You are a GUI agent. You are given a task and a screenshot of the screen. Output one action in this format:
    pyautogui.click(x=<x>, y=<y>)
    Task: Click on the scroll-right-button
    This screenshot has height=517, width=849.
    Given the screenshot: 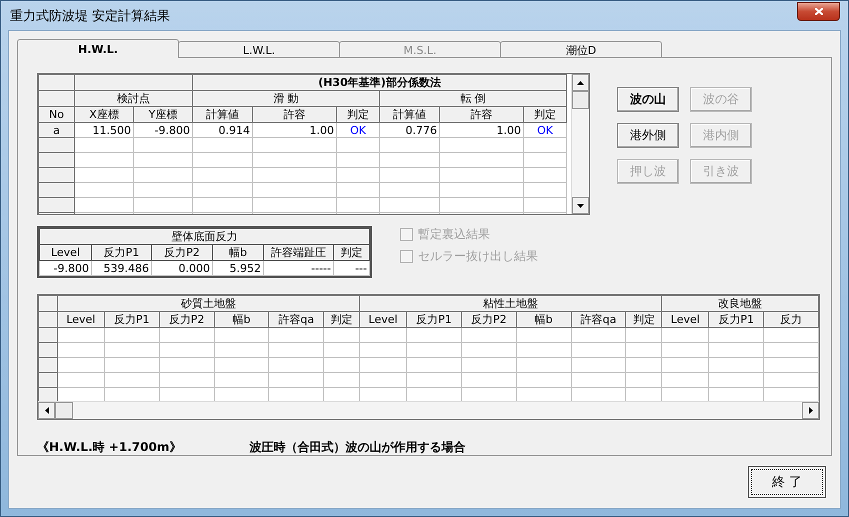 What is the action you would take?
    pyautogui.click(x=810, y=410)
    